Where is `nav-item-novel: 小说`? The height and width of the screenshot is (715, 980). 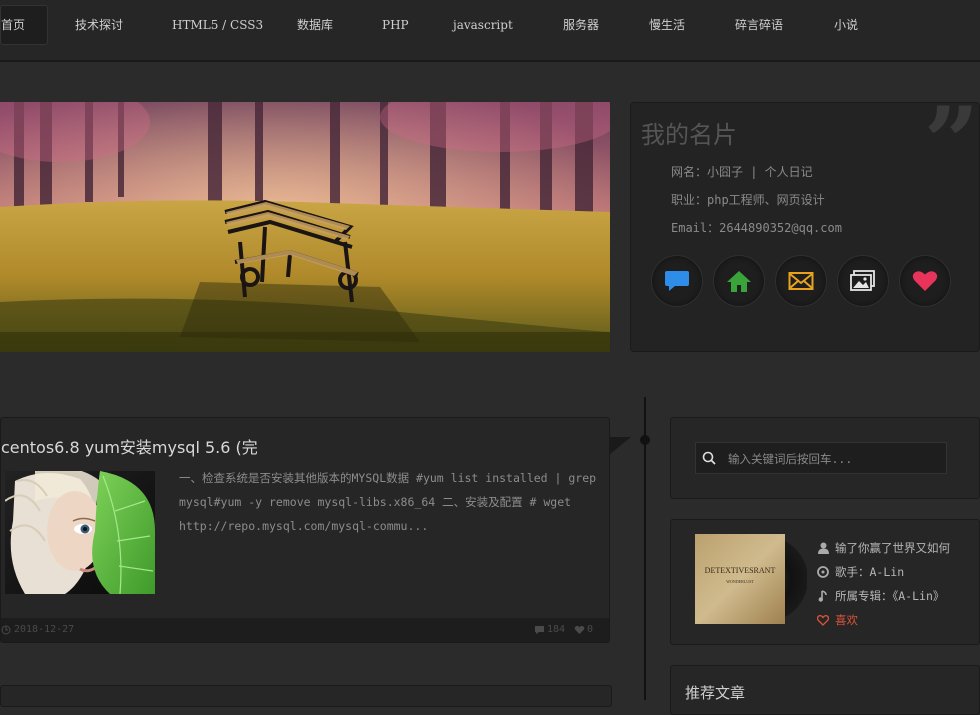 nav-item-novel: 小说 is located at coordinates (846, 25).